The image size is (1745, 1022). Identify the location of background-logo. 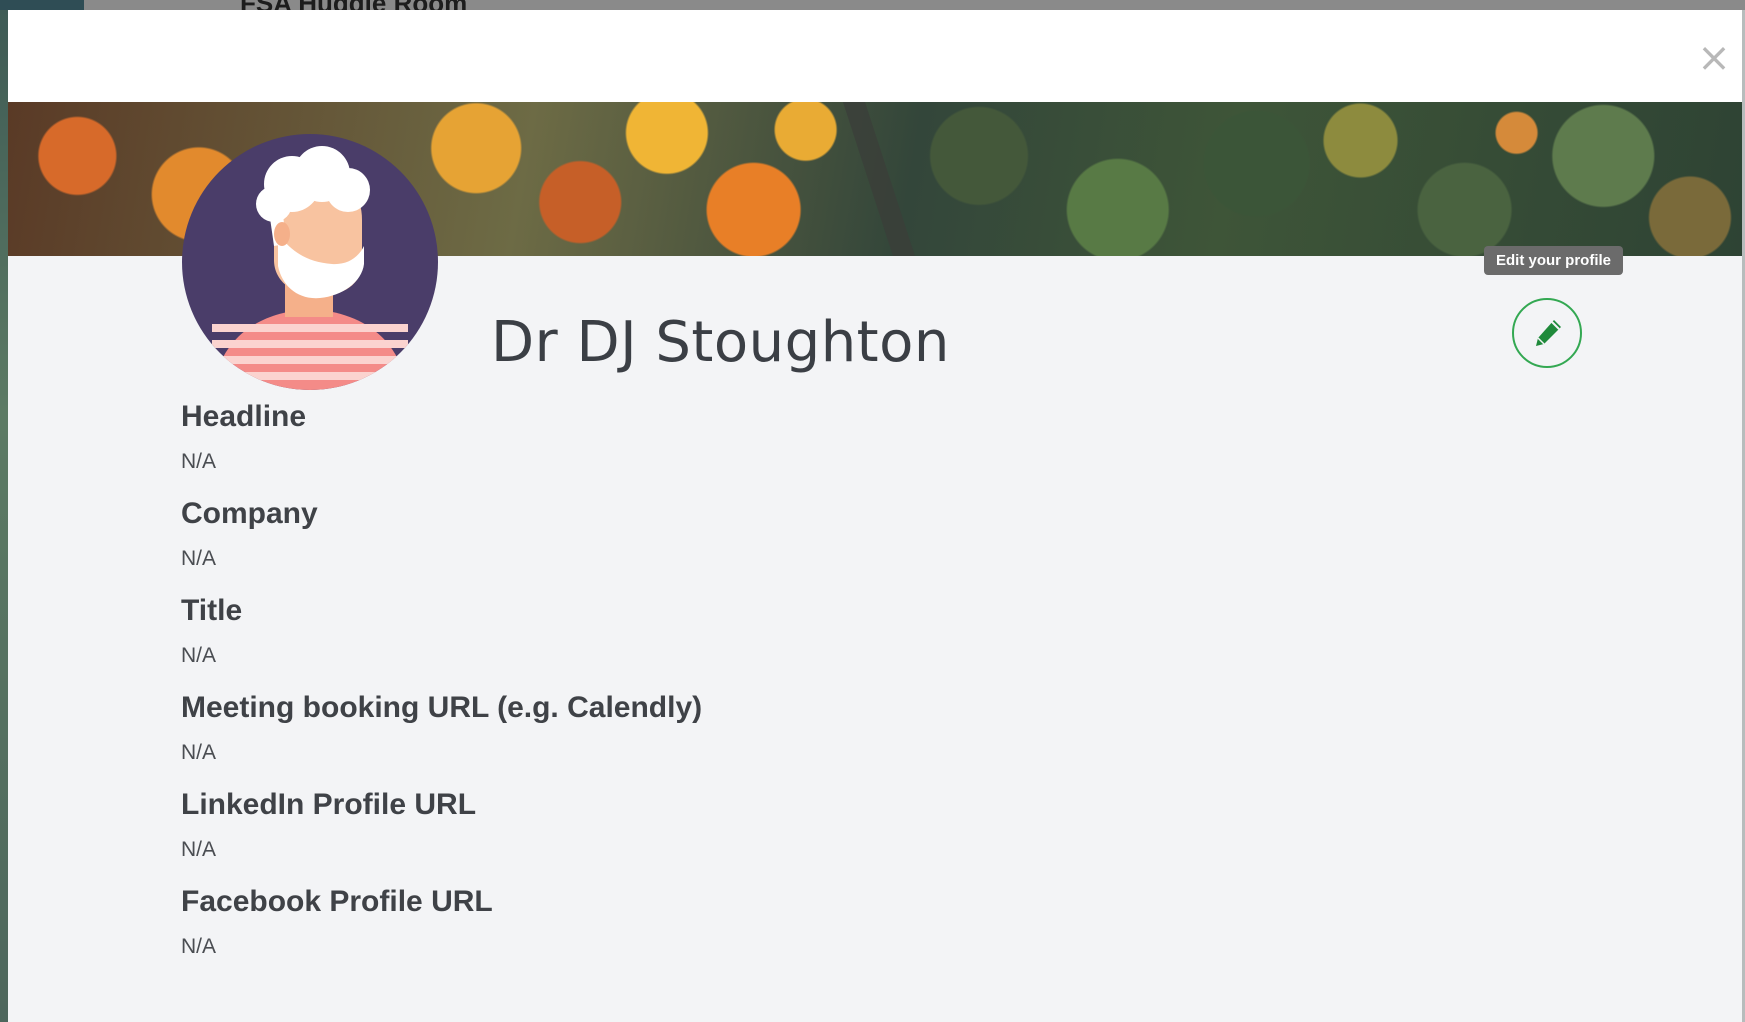
(42, 5).